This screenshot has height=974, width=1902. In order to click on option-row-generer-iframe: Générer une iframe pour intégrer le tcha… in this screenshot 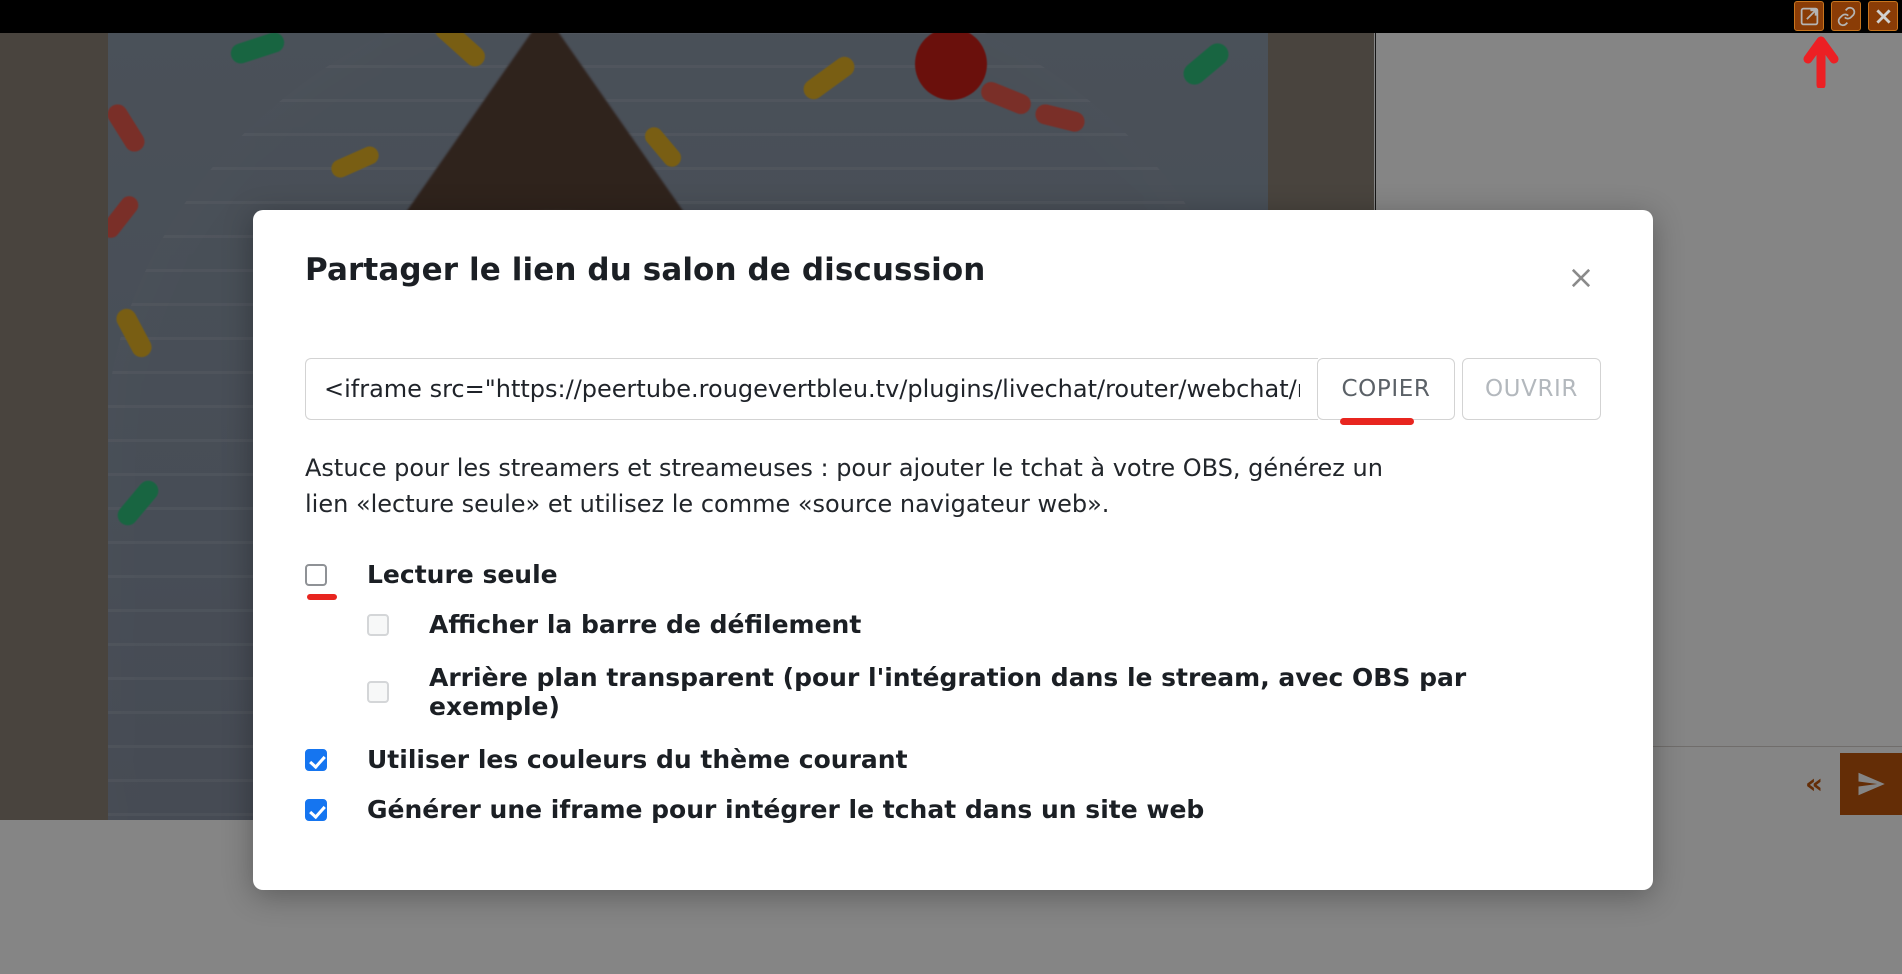, I will do `click(953, 809)`.